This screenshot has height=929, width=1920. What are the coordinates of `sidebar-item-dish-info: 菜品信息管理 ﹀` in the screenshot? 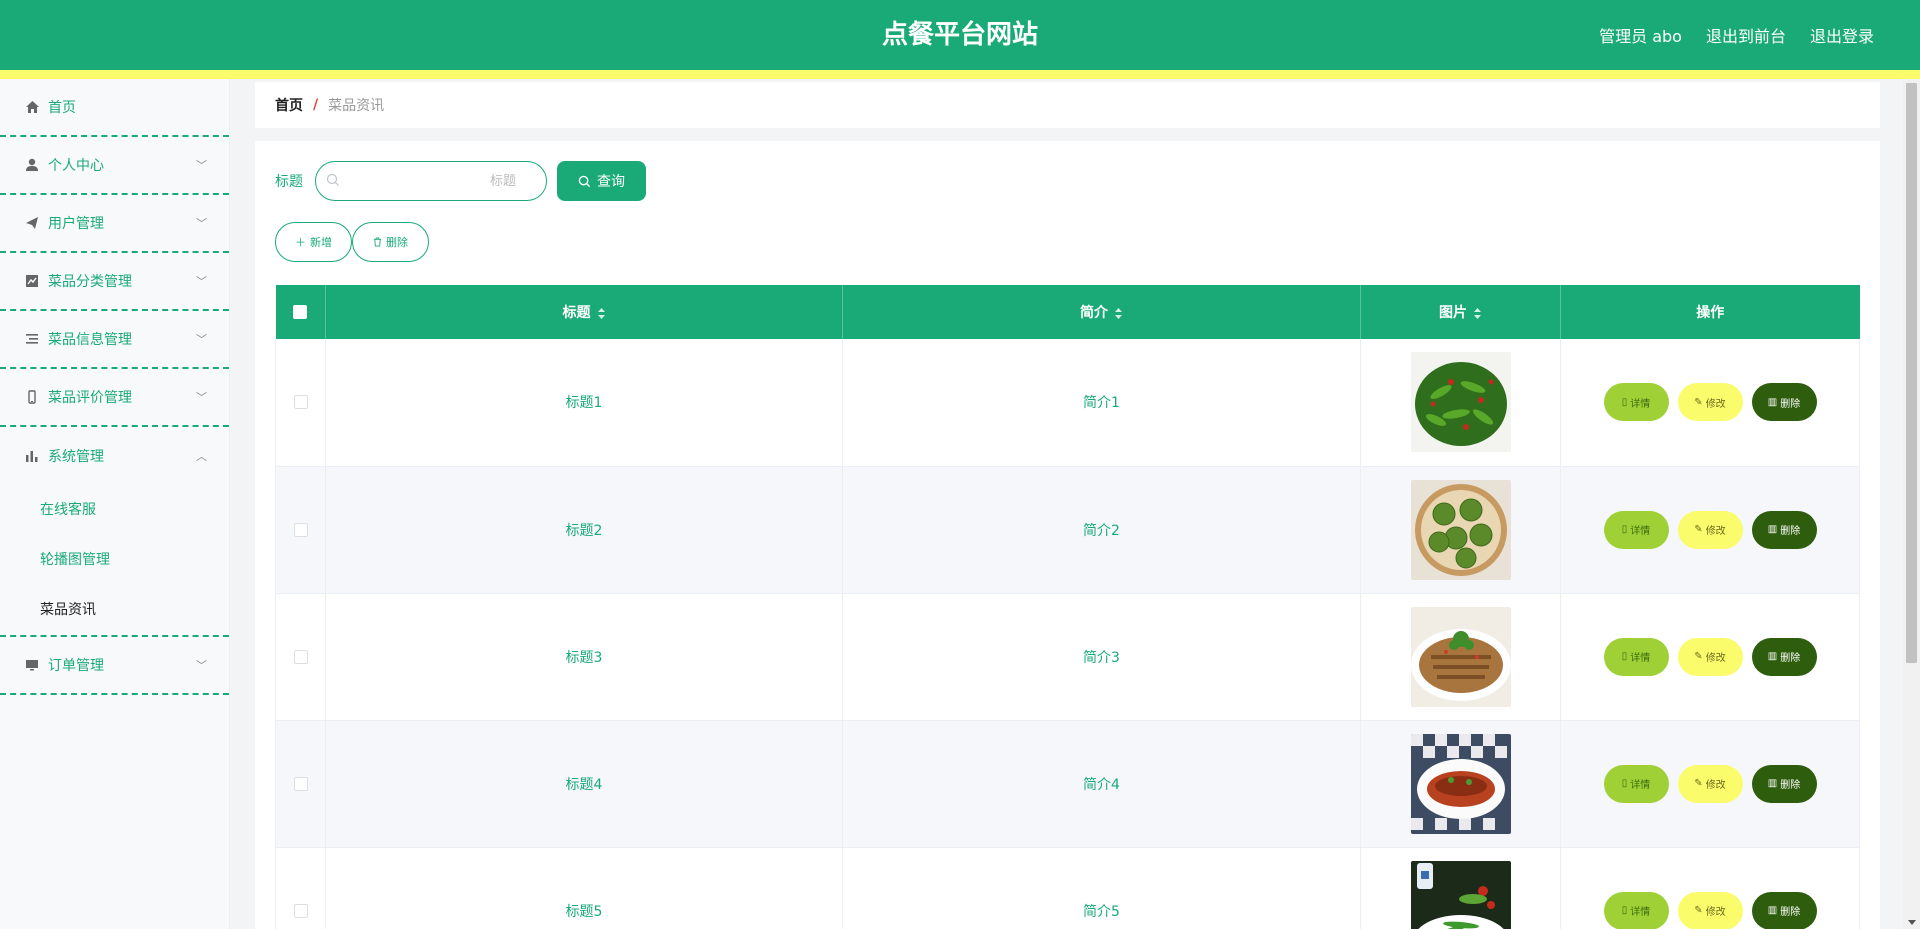 It's located at (114, 340).